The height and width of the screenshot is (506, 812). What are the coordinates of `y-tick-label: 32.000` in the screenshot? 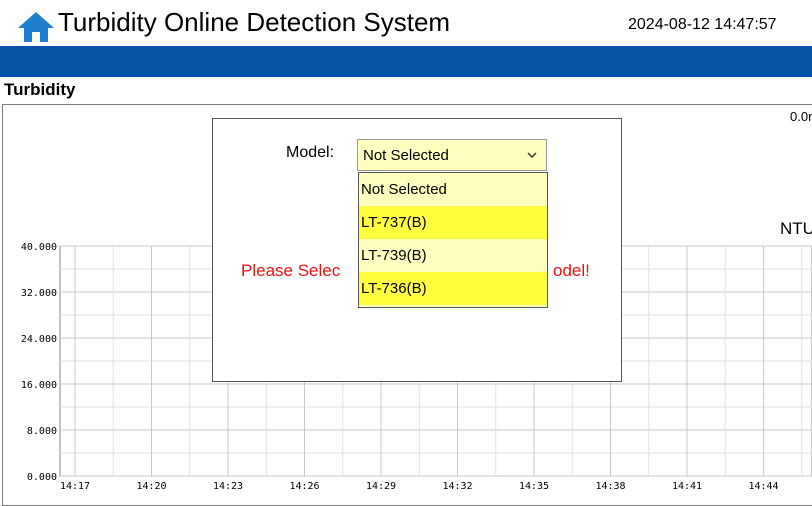 It's located at (39, 293).